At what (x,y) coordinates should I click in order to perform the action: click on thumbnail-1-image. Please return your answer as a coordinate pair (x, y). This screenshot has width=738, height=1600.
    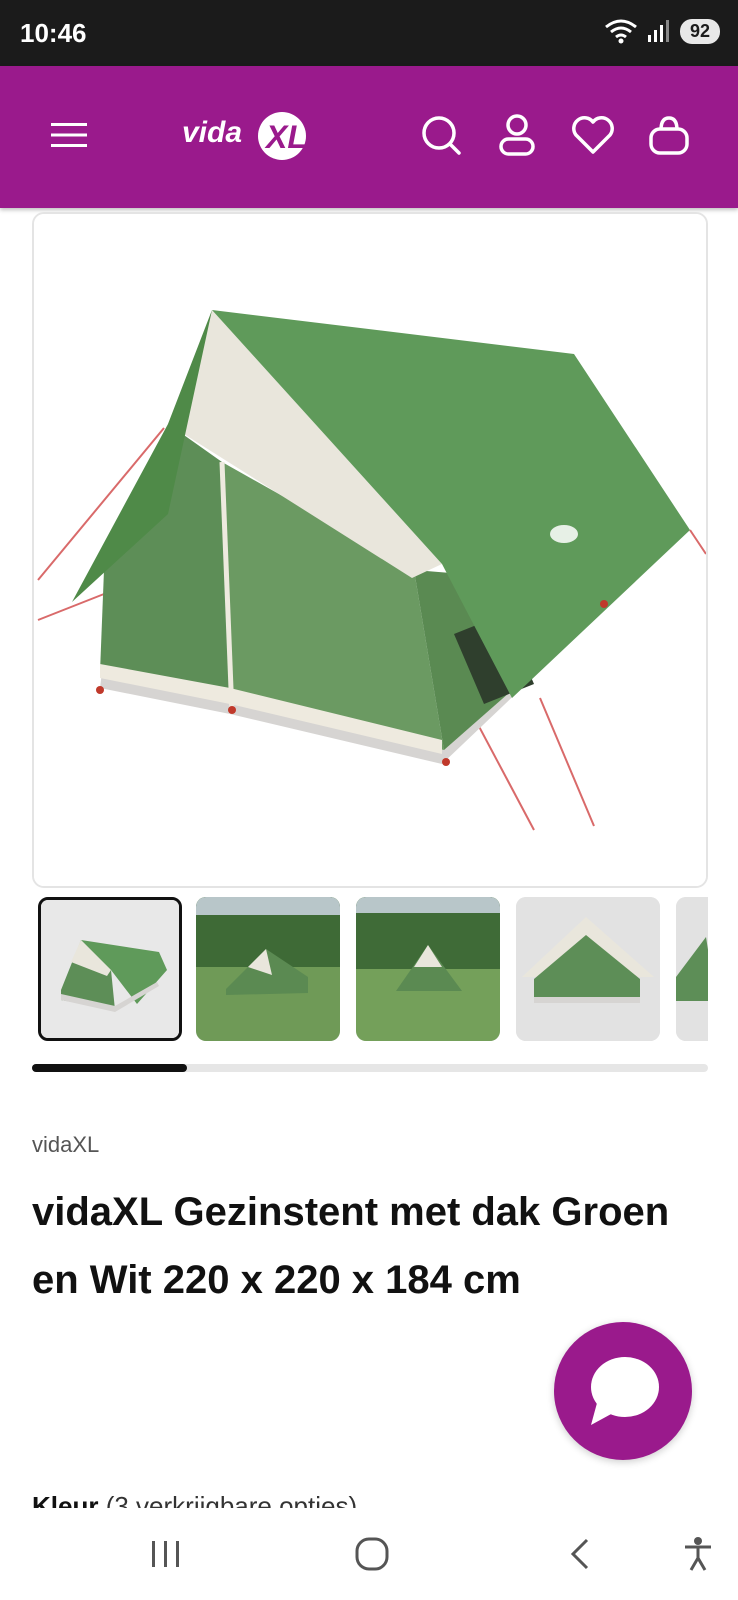
    Looking at the image, I should click on (110, 969).